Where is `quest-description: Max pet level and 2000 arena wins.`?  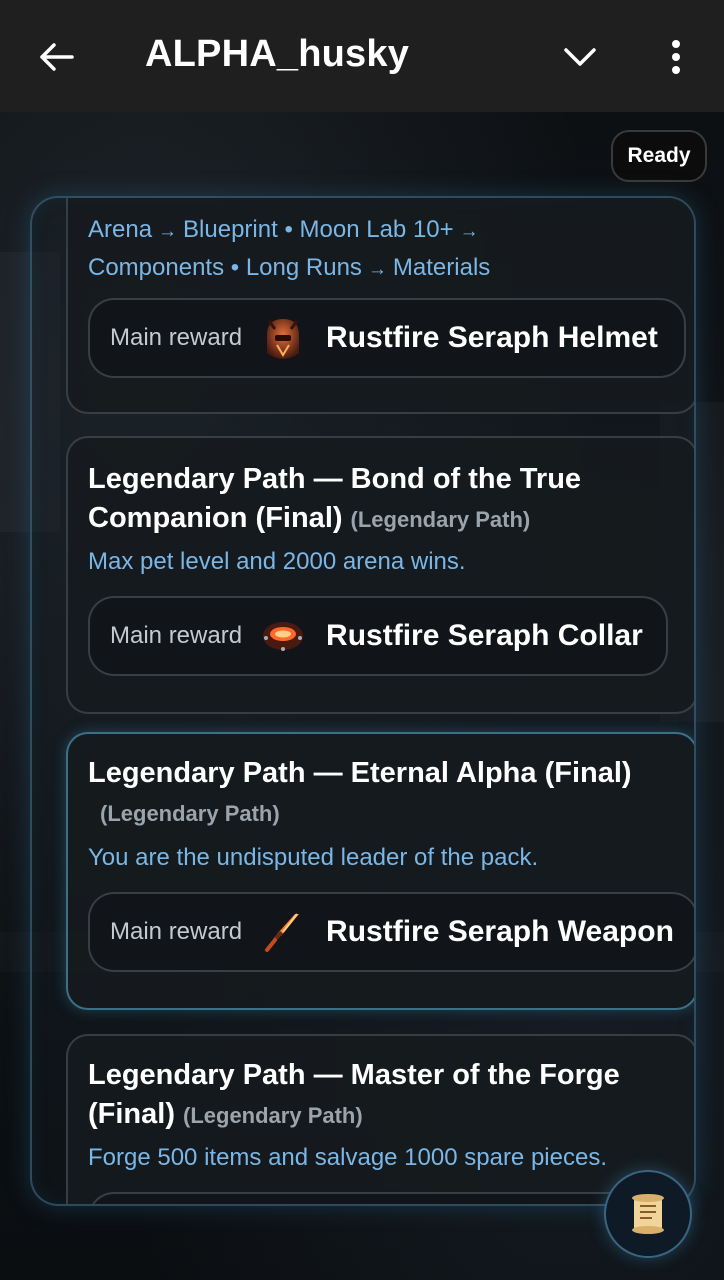 quest-description: Max pet level and 2000 arena wins. is located at coordinates (277, 561).